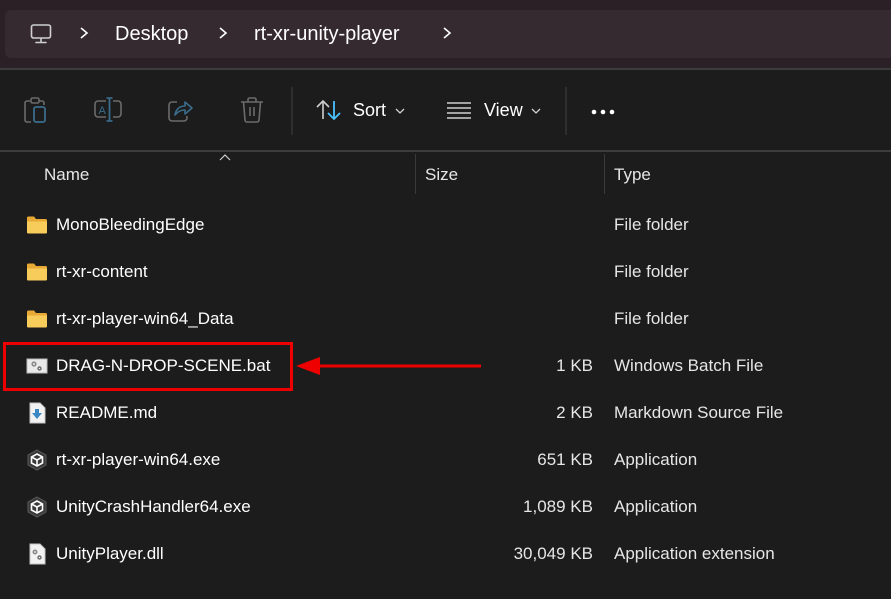 This screenshot has width=891, height=599. I want to click on markdown-file-icon, so click(37, 413).